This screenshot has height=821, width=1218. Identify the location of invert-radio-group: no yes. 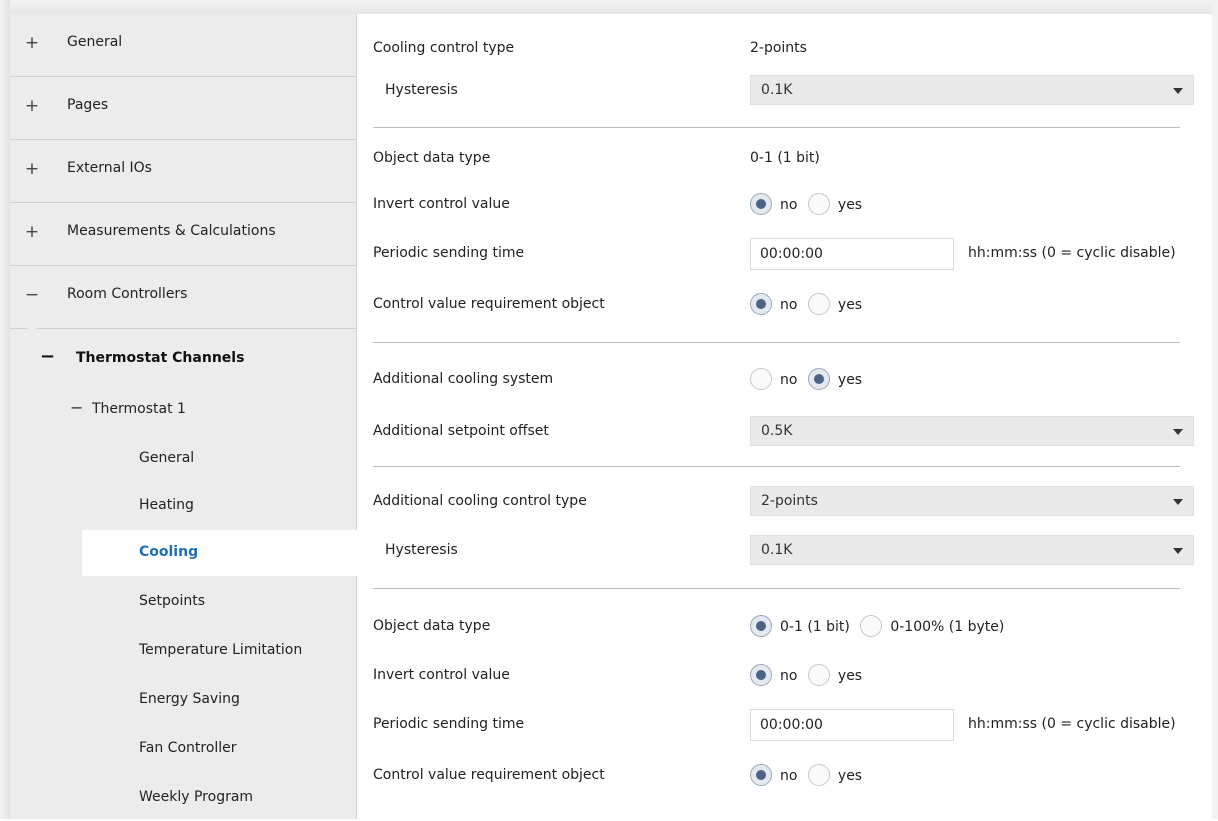
(809, 205).